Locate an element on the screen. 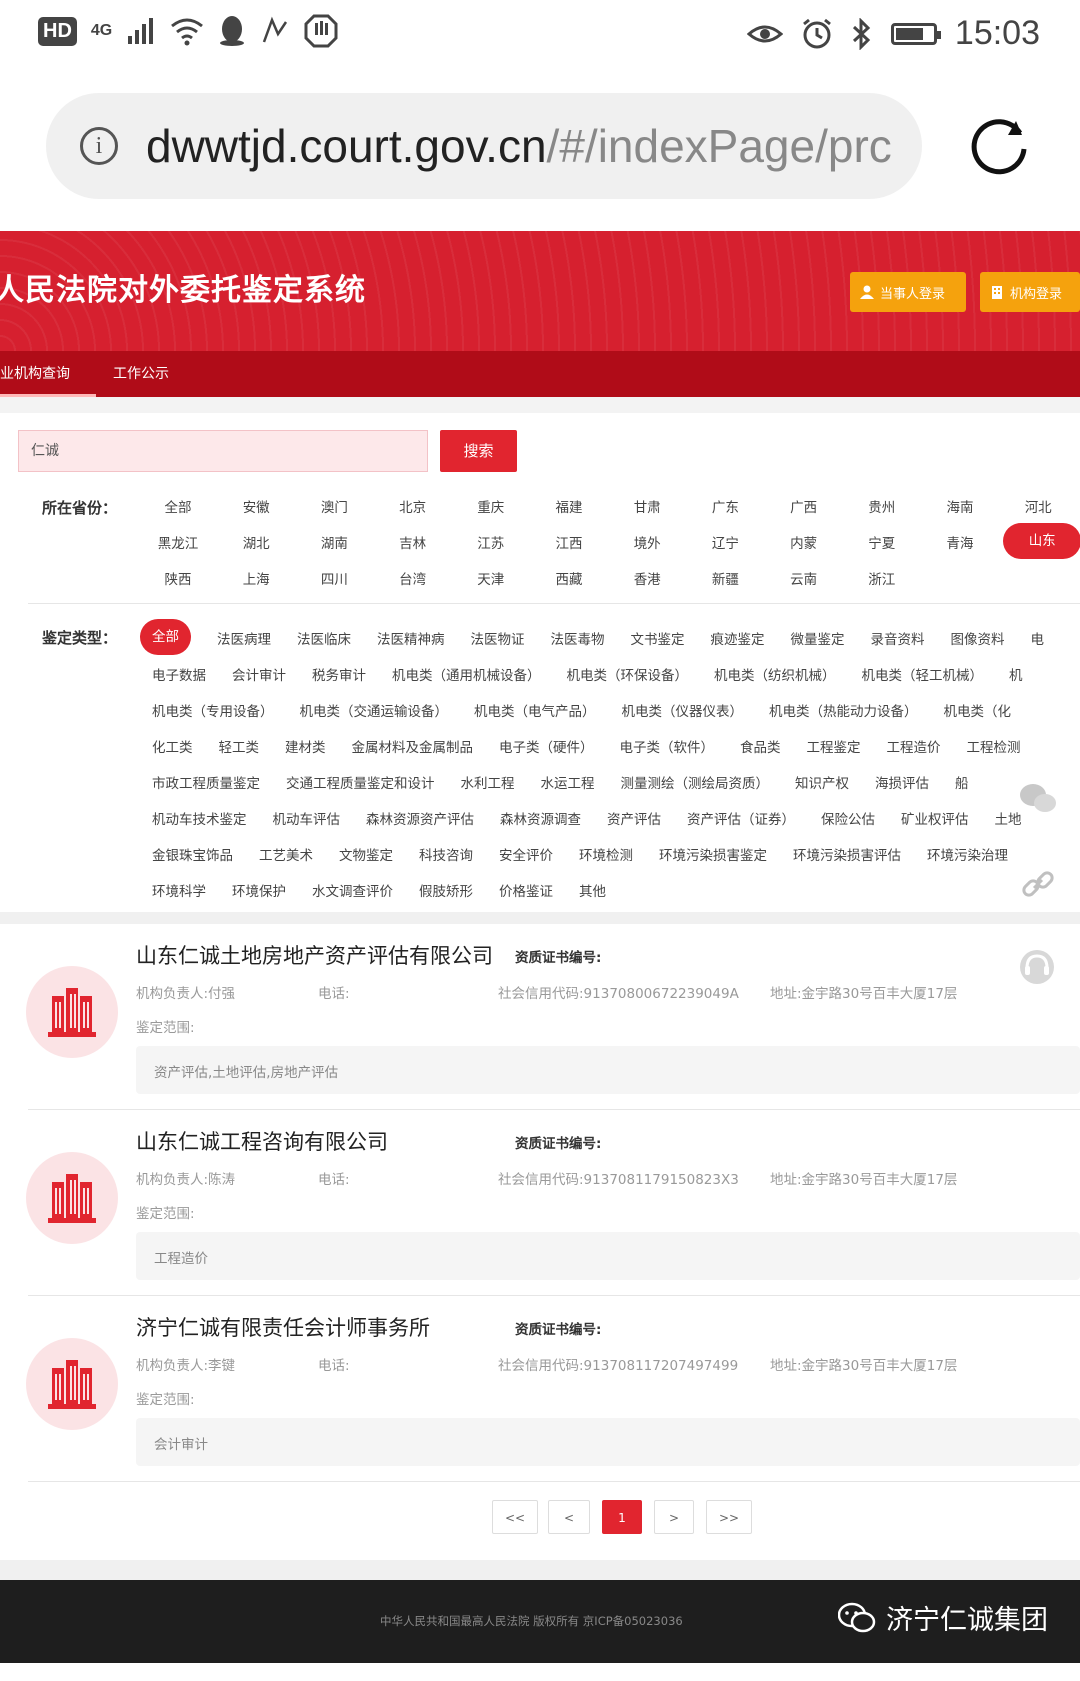  page-next-button: > is located at coordinates (674, 1517).